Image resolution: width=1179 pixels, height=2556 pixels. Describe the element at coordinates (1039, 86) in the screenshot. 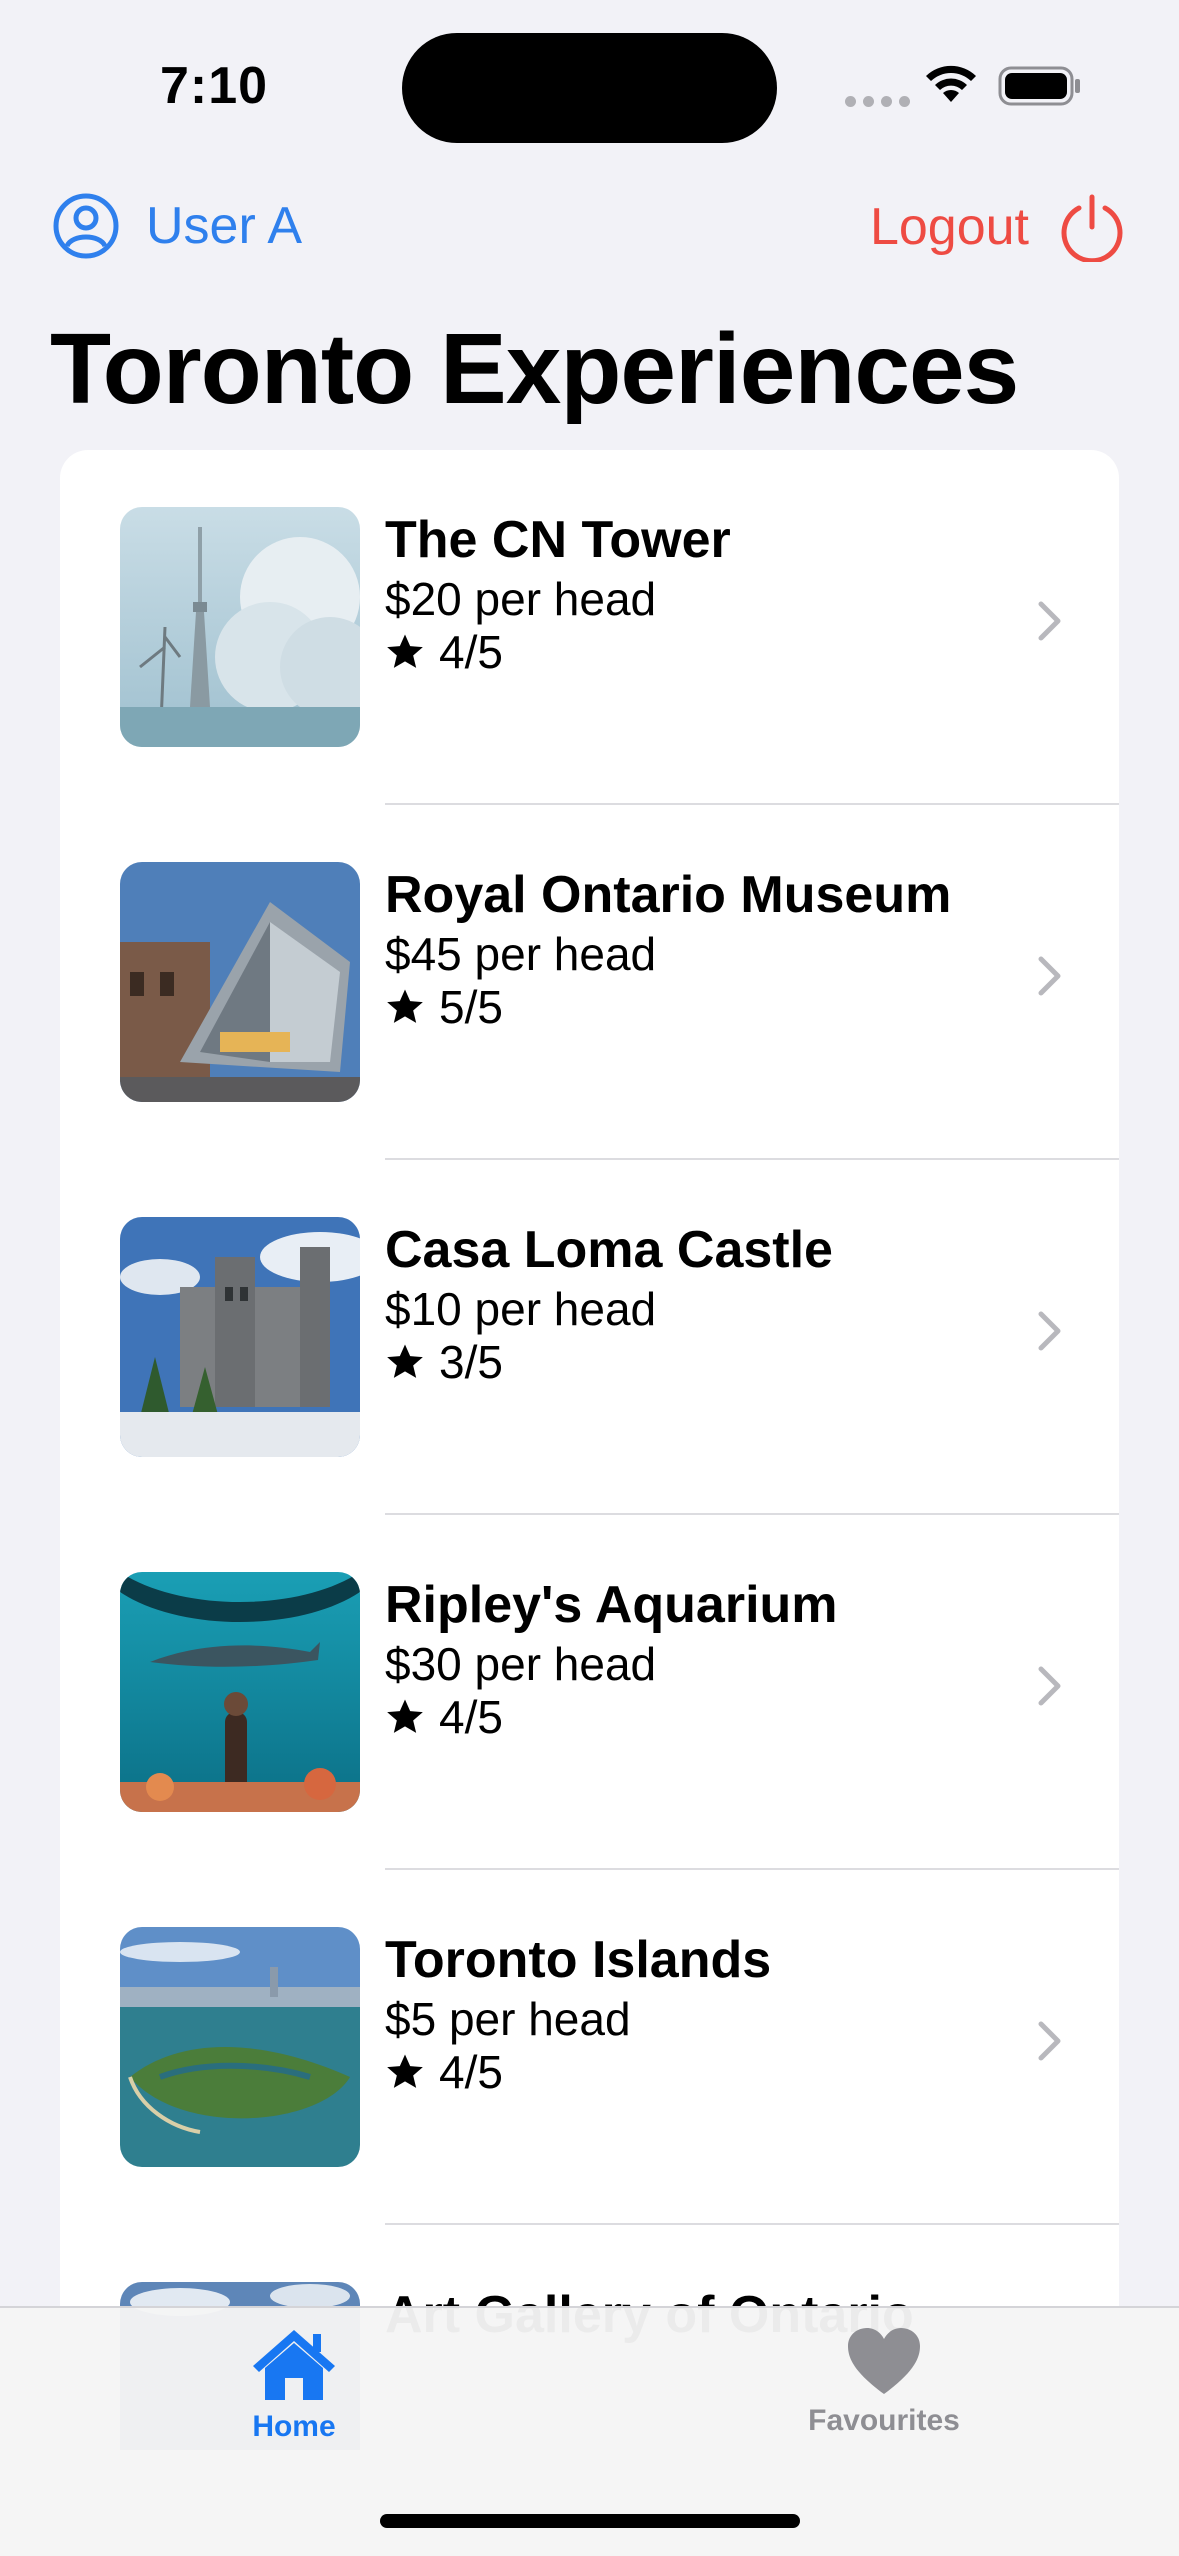

I see `battery-icon` at that location.